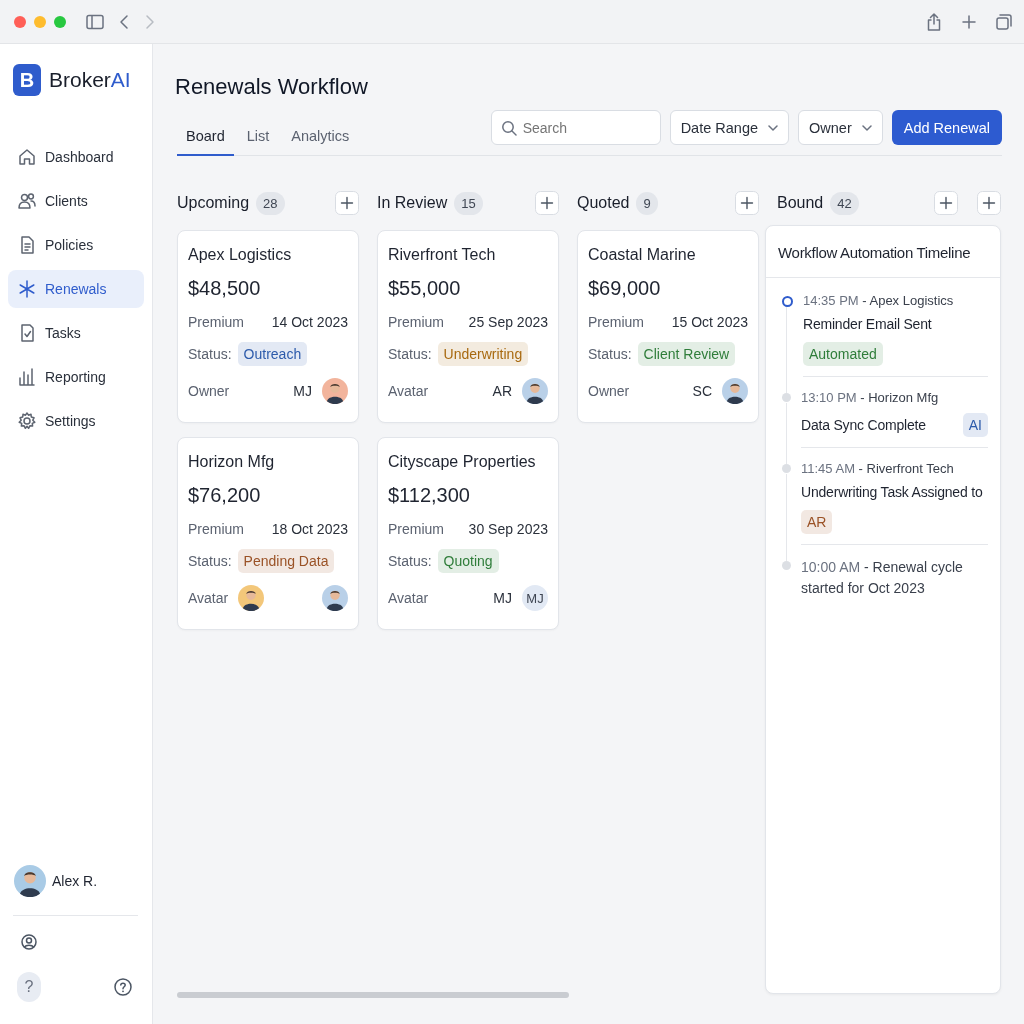  What do you see at coordinates (686, 354) in the screenshot?
I see `status-tag: Client Review` at bounding box center [686, 354].